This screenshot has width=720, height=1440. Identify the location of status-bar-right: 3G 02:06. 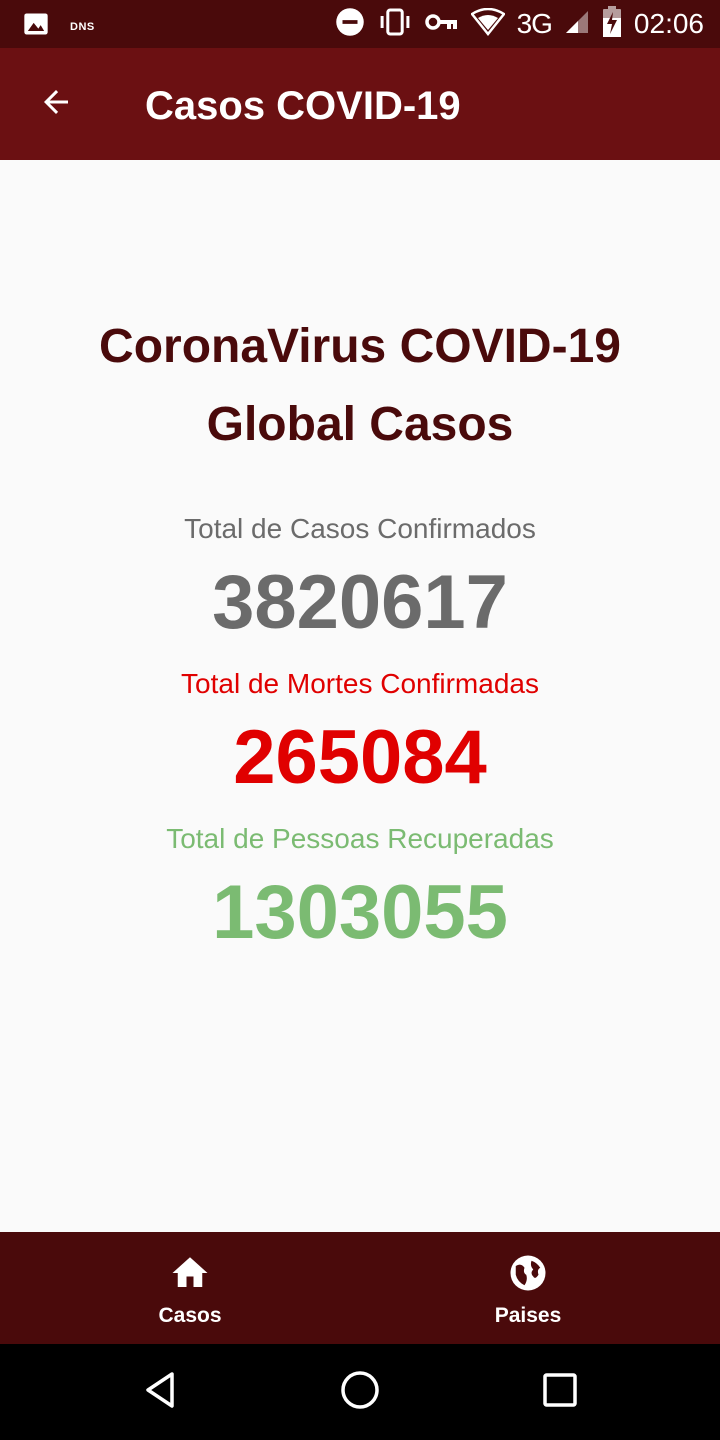
(519, 24).